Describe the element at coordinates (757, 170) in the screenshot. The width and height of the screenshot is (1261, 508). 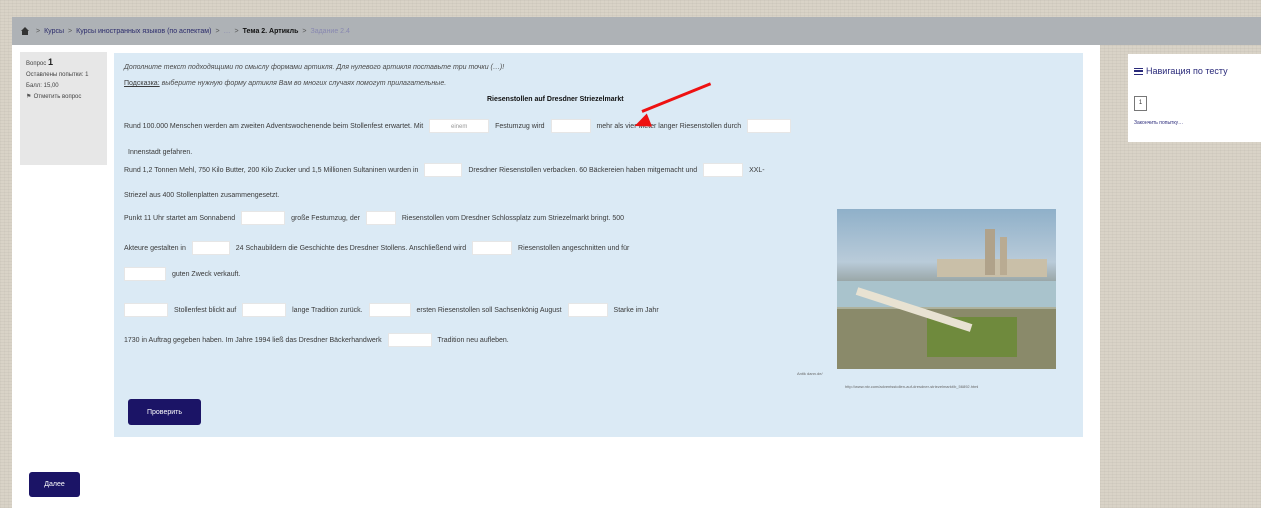
I see `text-segment: XXL-` at that location.